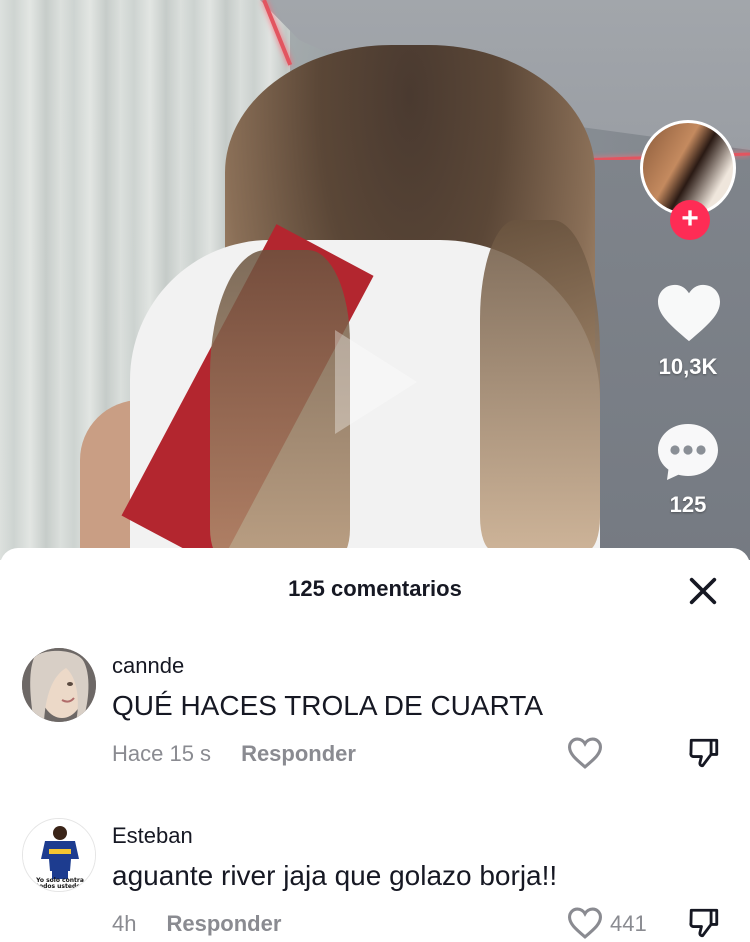 This screenshot has width=750, height=942. Describe the element at coordinates (335, 875) in the screenshot. I see `comment-text: aguante river jaja que golazo borja!!` at that location.